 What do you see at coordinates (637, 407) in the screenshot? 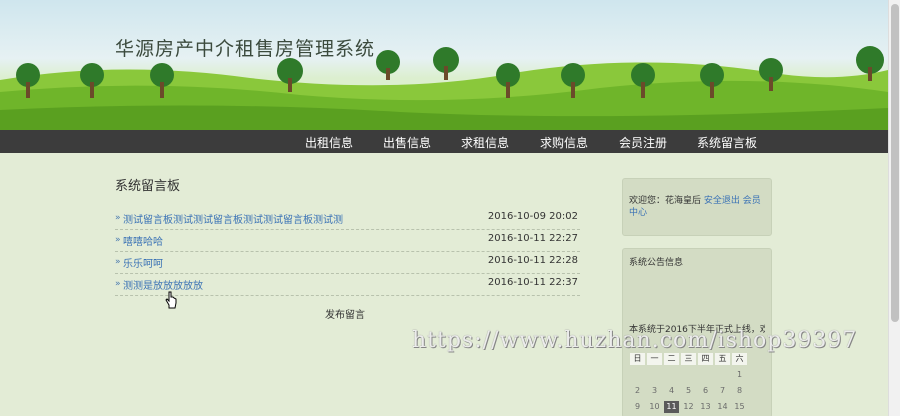
I see `calendar-day: 9` at bounding box center [637, 407].